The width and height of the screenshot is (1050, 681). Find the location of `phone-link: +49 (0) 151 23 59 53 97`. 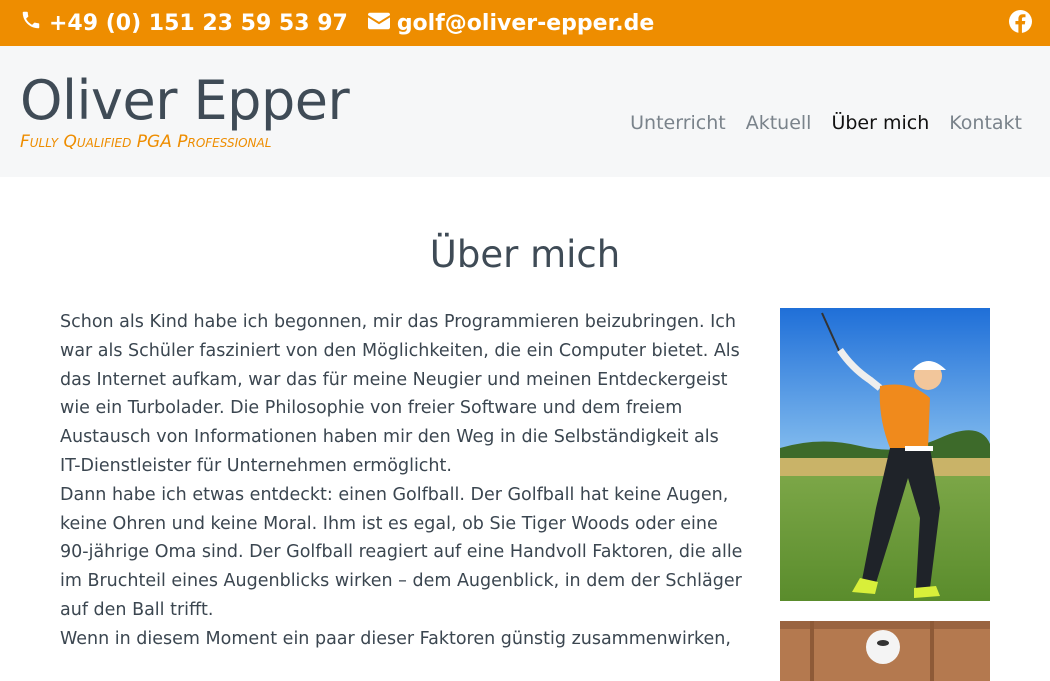

phone-link: +49 (0) 151 23 59 53 97 is located at coordinates (184, 23).